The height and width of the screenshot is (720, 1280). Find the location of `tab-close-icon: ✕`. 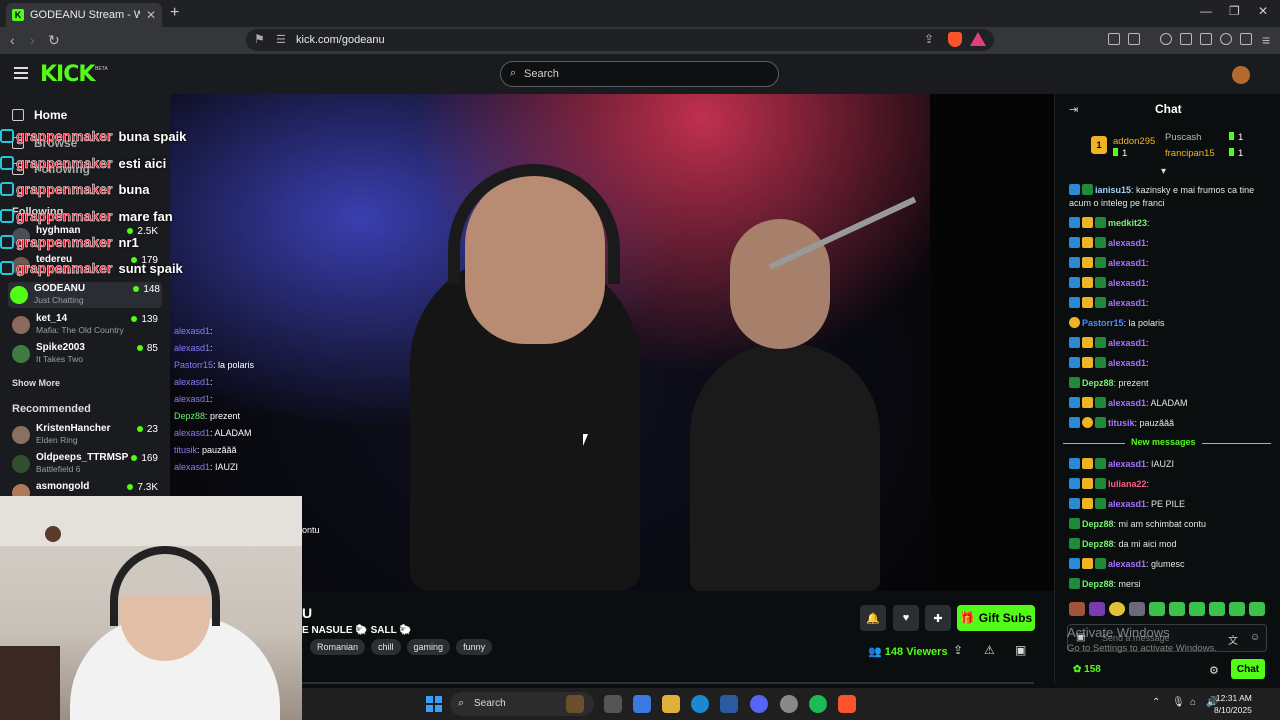

tab-close-icon: ✕ is located at coordinates (151, 15).